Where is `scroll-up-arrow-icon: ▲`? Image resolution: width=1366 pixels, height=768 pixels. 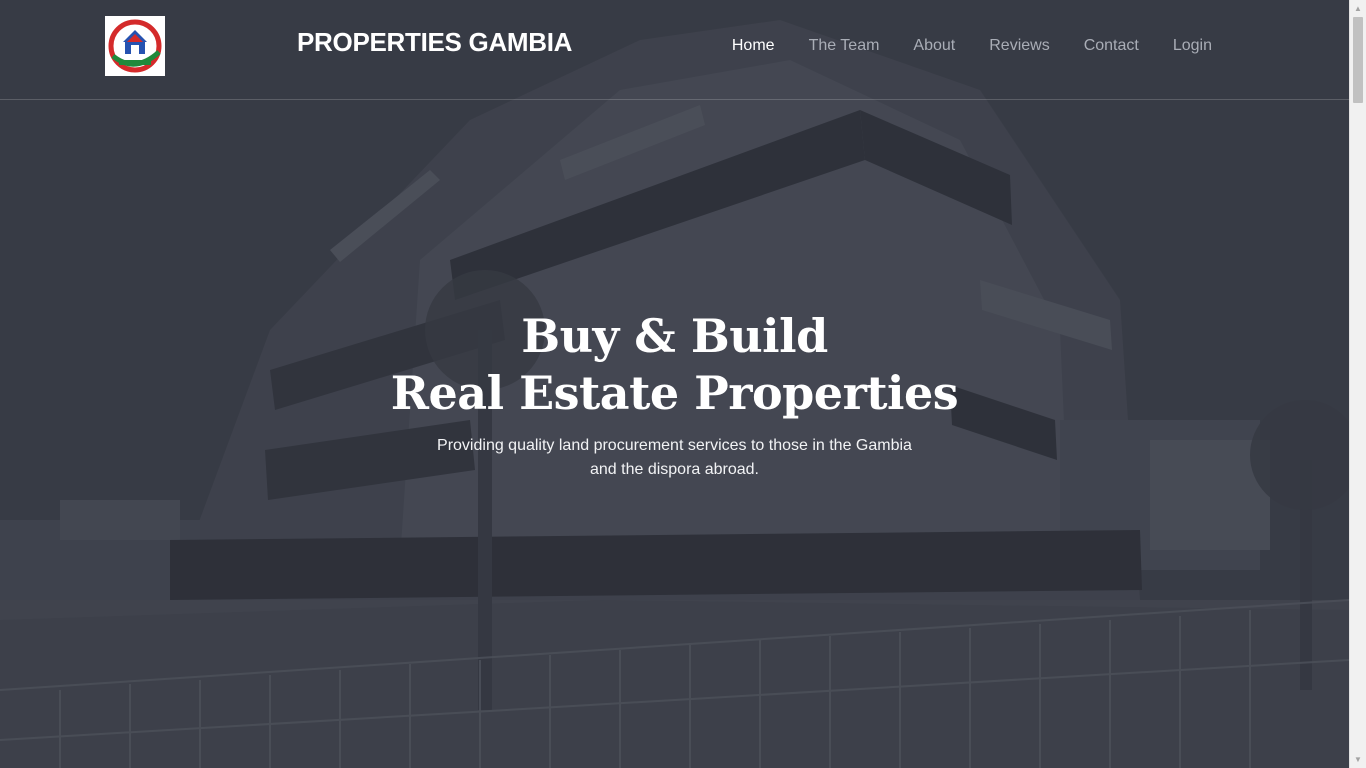 scroll-up-arrow-icon: ▲ is located at coordinates (1358, 8).